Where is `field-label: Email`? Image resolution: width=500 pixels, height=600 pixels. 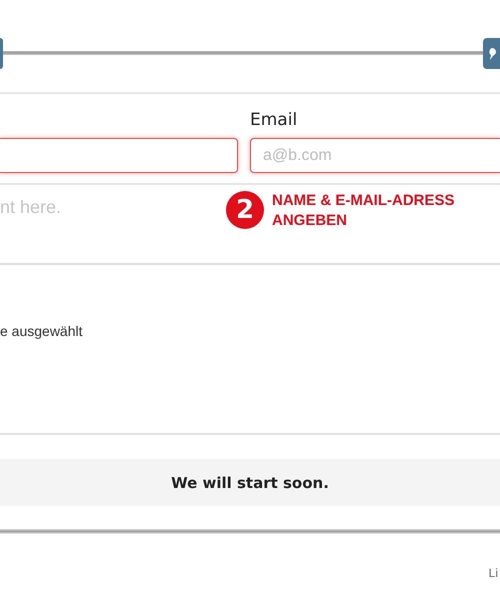
field-label: Email is located at coordinates (274, 120).